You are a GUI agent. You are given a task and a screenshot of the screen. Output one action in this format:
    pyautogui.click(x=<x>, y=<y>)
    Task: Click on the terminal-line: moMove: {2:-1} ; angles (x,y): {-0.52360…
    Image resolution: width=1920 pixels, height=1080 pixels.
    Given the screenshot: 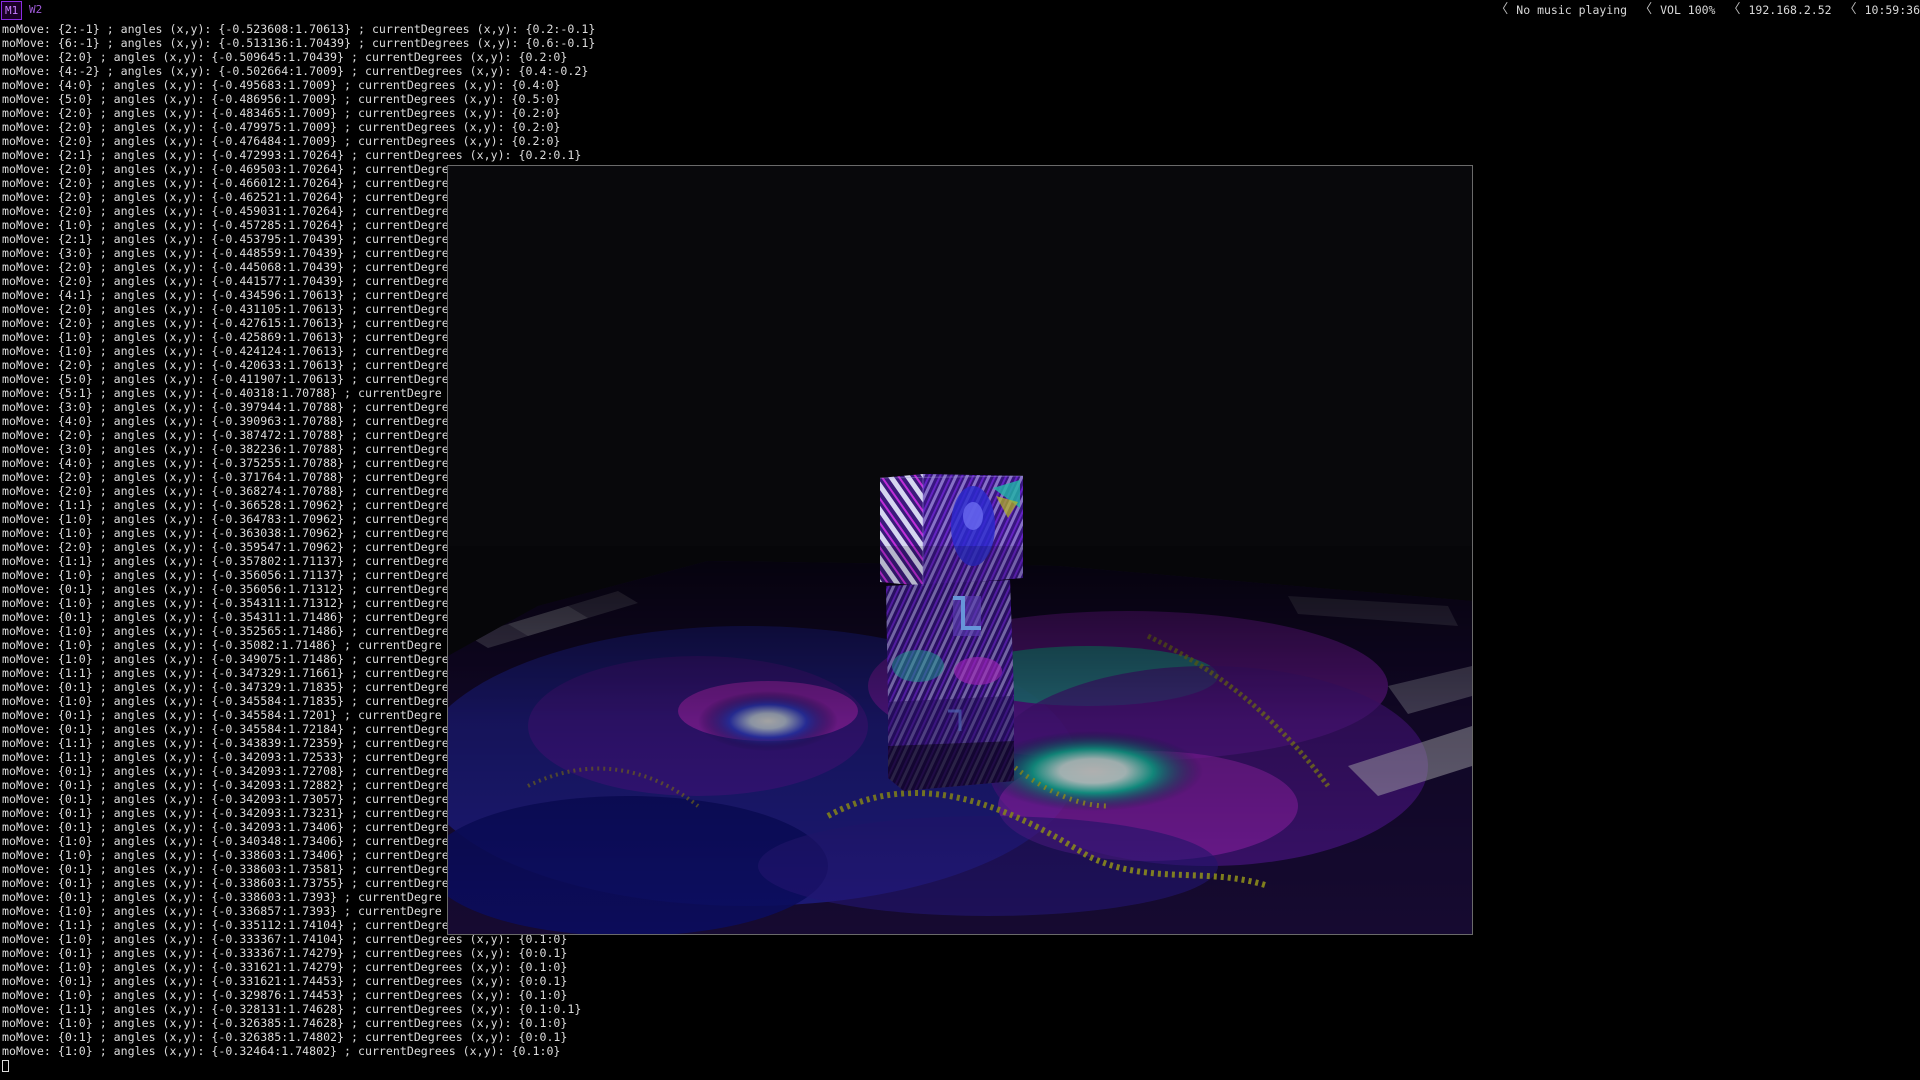 What is the action you would take?
    pyautogui.click(x=299, y=29)
    